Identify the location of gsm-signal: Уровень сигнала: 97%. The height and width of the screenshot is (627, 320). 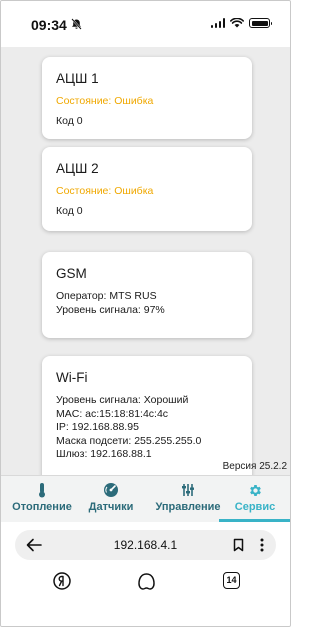
(110, 309).